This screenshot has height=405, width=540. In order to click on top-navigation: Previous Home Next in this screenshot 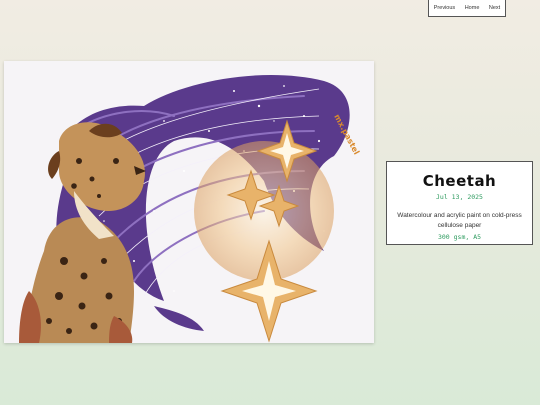, I will do `click(467, 8)`.